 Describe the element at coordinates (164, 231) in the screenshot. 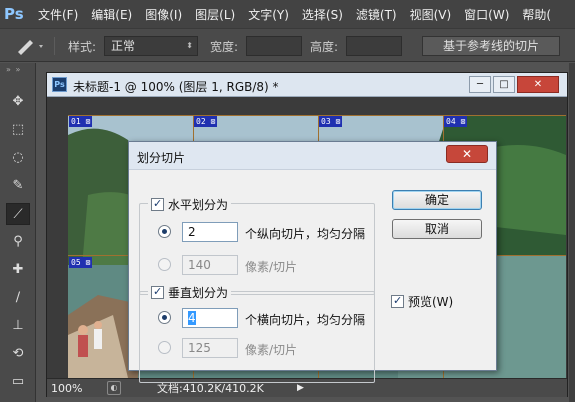

I see `horizontal-count-radio` at that location.